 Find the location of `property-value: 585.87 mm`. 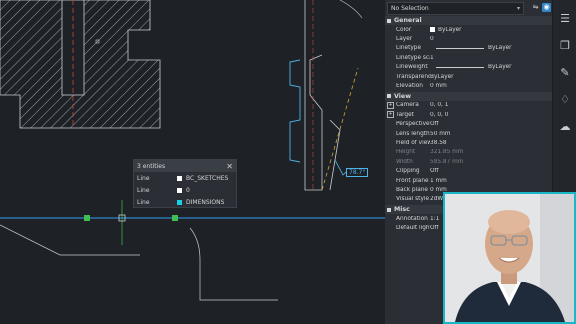

property-value: 585.87 mm is located at coordinates (491, 162).